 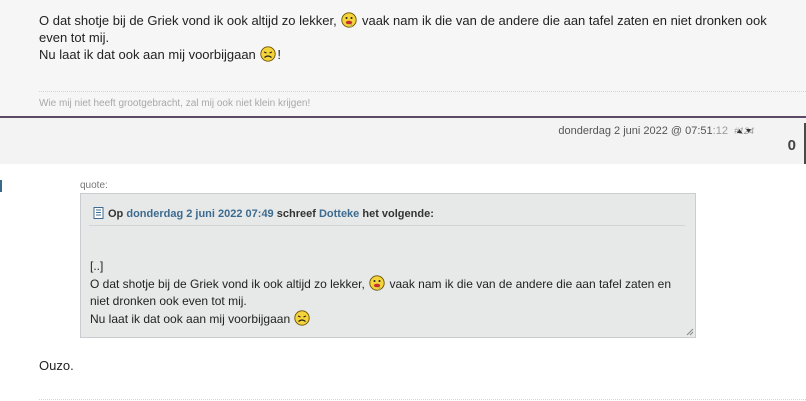 I want to click on post-marker, so click(x=1, y=186).